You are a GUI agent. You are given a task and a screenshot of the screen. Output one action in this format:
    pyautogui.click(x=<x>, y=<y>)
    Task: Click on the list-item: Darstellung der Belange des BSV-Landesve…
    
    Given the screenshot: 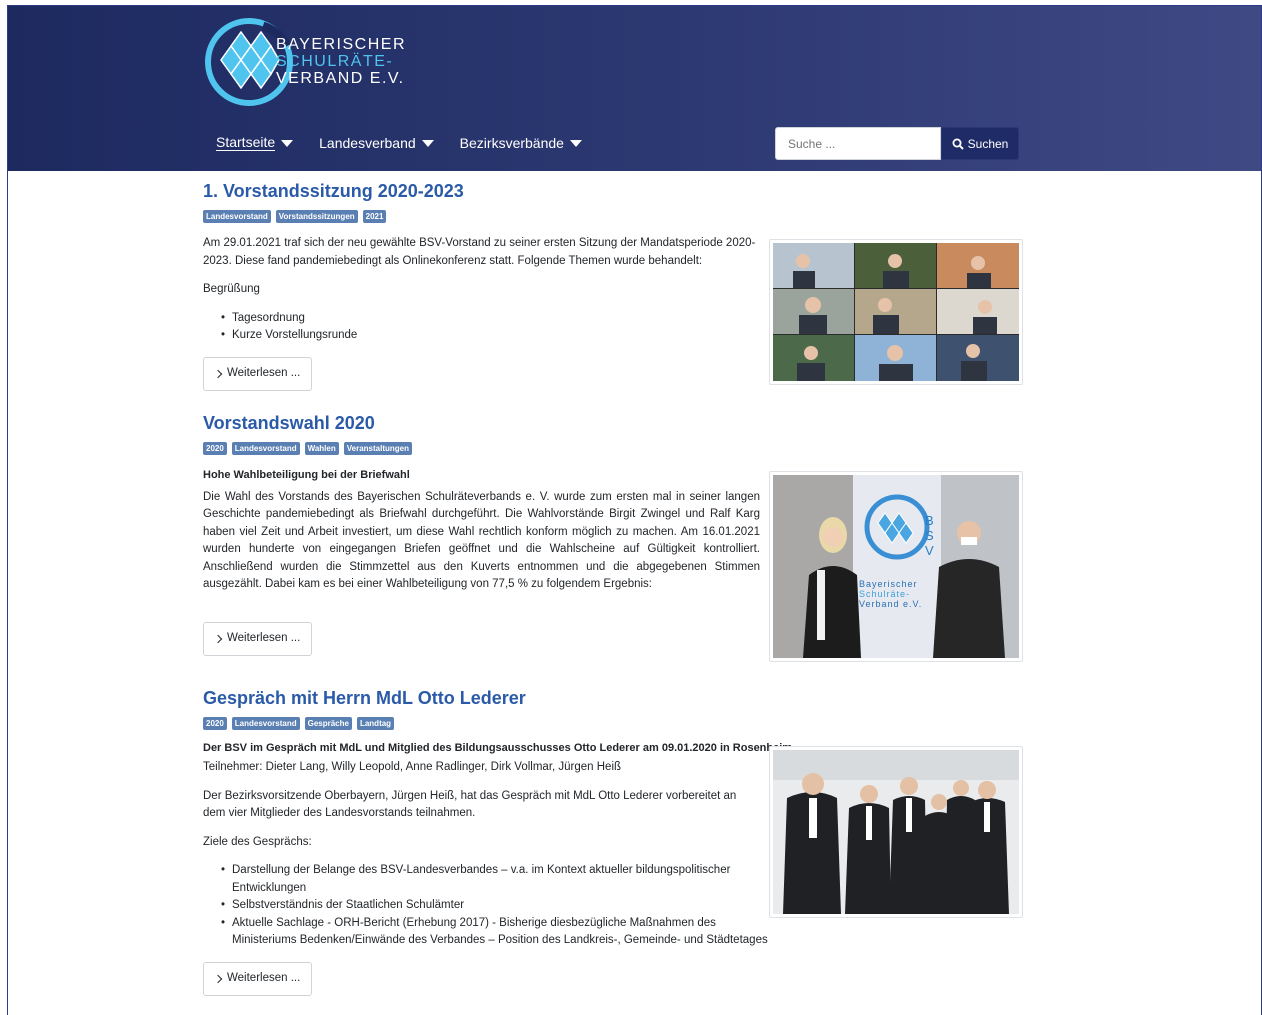 What is the action you would take?
    pyautogui.click(x=499, y=879)
    